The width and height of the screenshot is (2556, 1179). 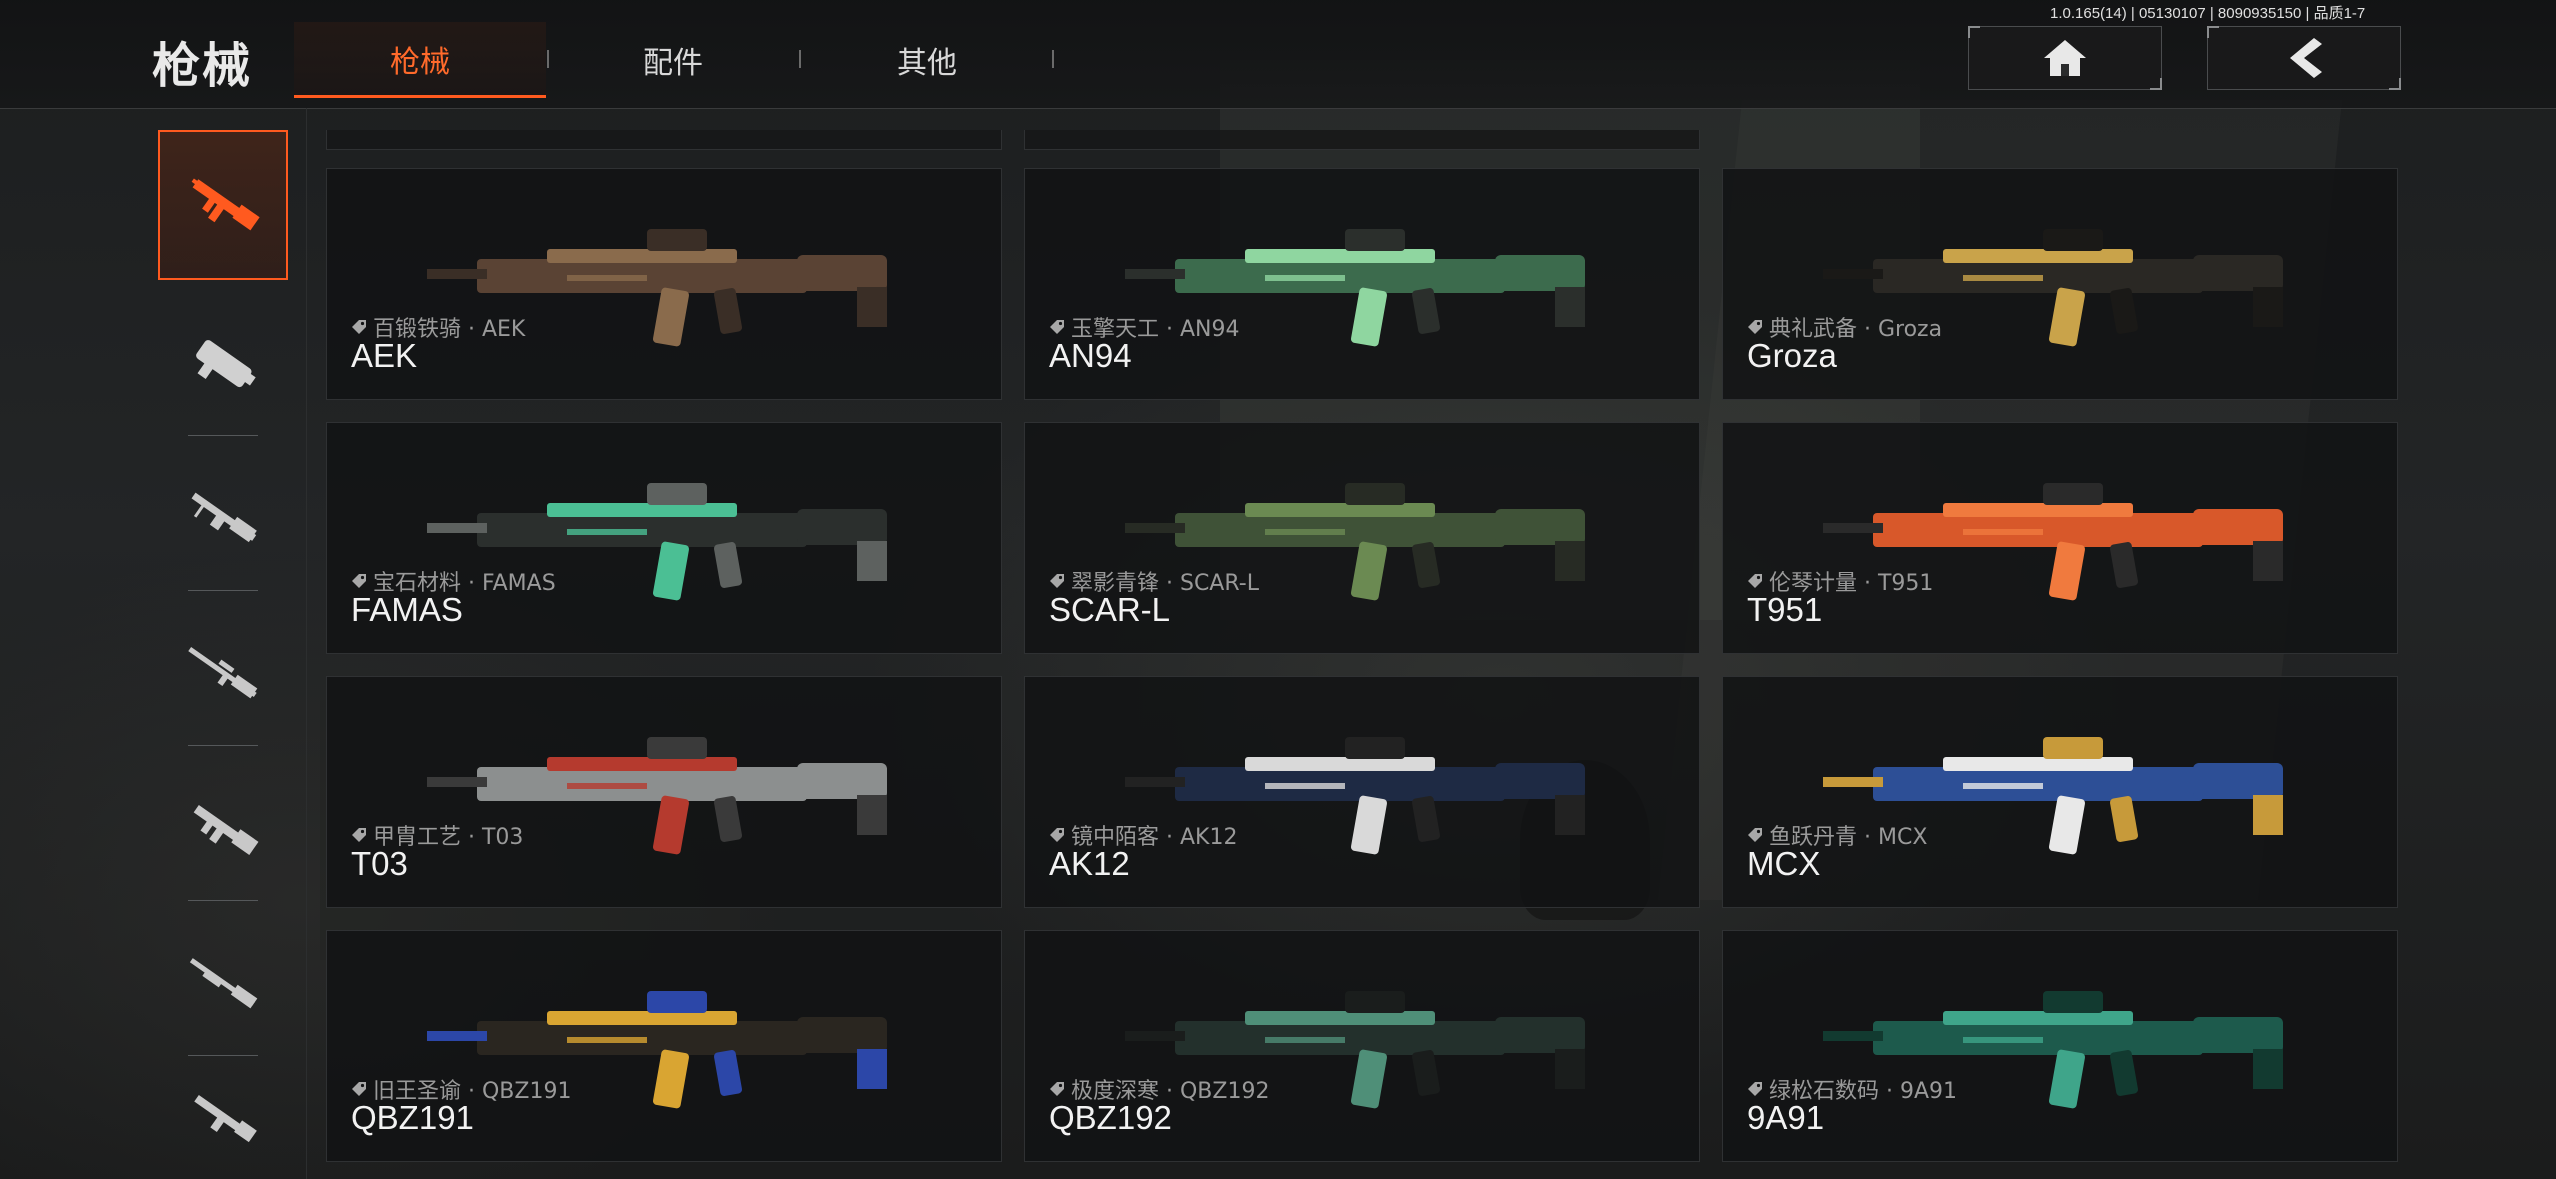 I want to click on weapon-category-sidebar, so click(x=228, y=643).